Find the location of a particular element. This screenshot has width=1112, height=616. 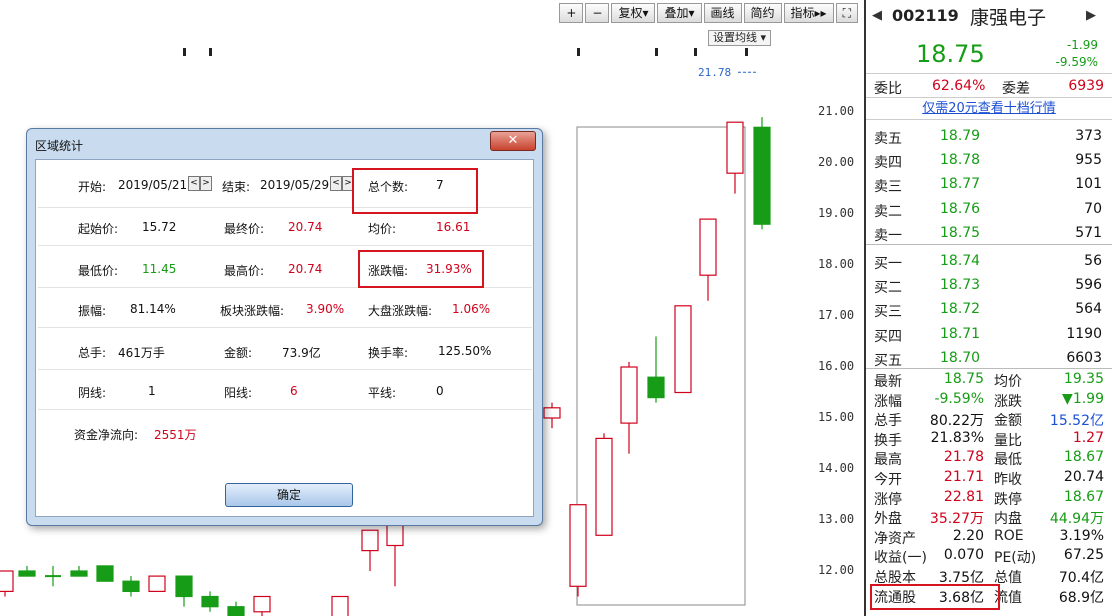

zoom-in-button: + is located at coordinates (571, 13).